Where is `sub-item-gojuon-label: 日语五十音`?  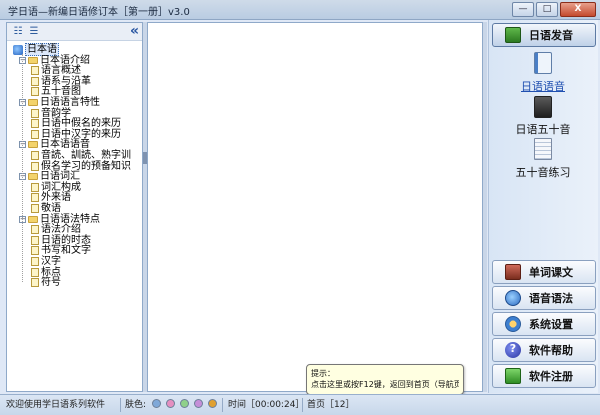 sub-item-gojuon-label: 日语五十音 is located at coordinates (543, 129).